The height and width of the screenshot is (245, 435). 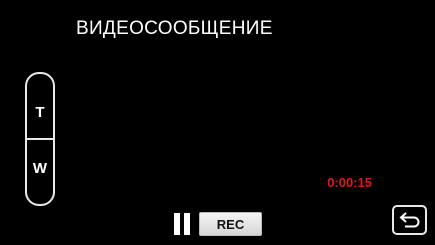 I want to click on zoom-wide-button: W, so click(x=40, y=168).